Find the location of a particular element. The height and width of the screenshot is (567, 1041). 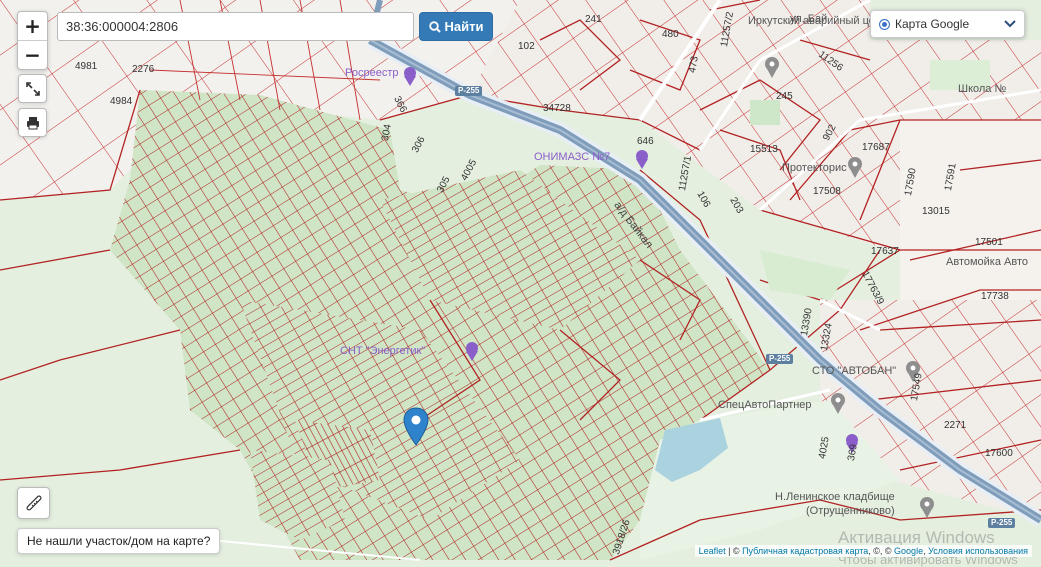

parcel-label: 2271 is located at coordinates (955, 425).